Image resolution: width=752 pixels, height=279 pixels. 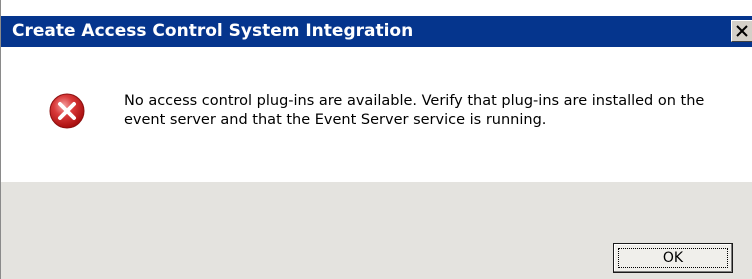 I want to click on error-icon, so click(x=67, y=111).